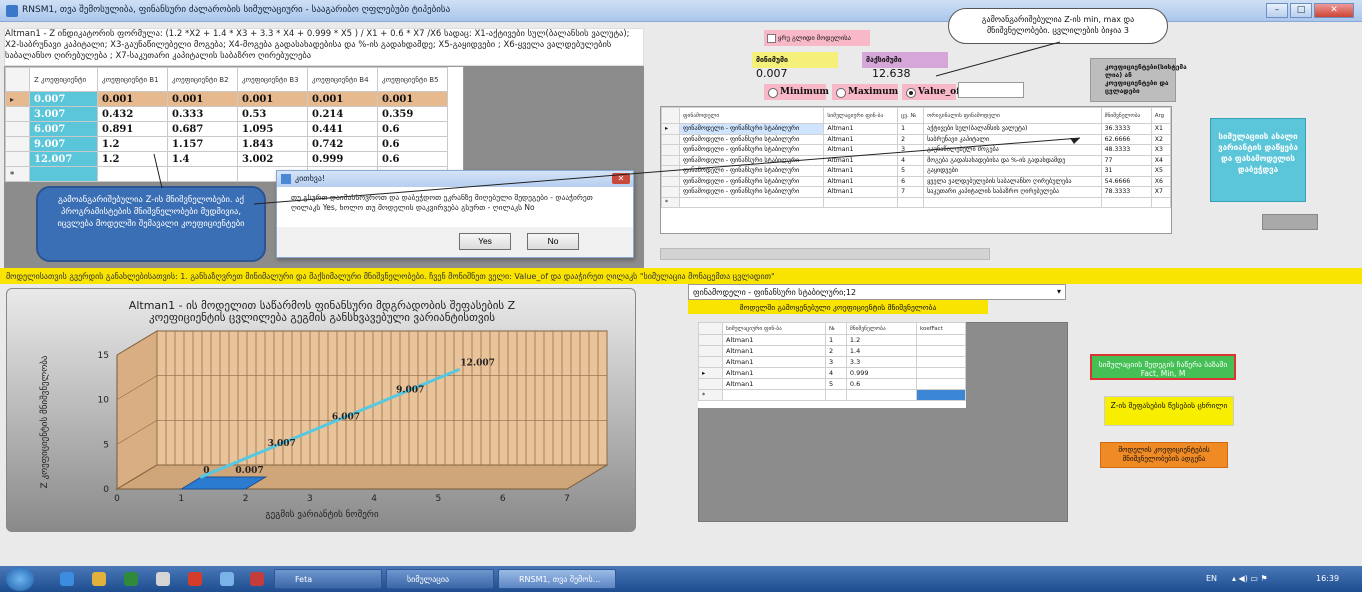 This screenshot has height=592, width=1362. What do you see at coordinates (1290, 222) in the screenshot?
I see `grey-button` at bounding box center [1290, 222].